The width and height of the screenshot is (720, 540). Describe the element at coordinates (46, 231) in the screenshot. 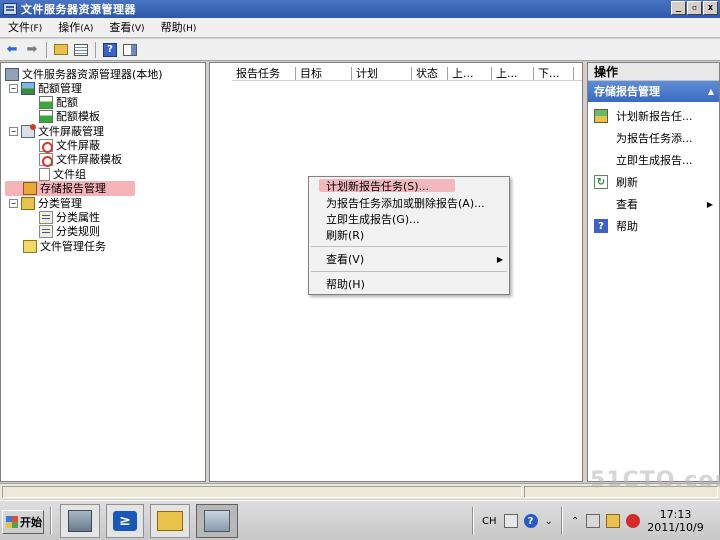

I see `classification-rule-icon` at that location.